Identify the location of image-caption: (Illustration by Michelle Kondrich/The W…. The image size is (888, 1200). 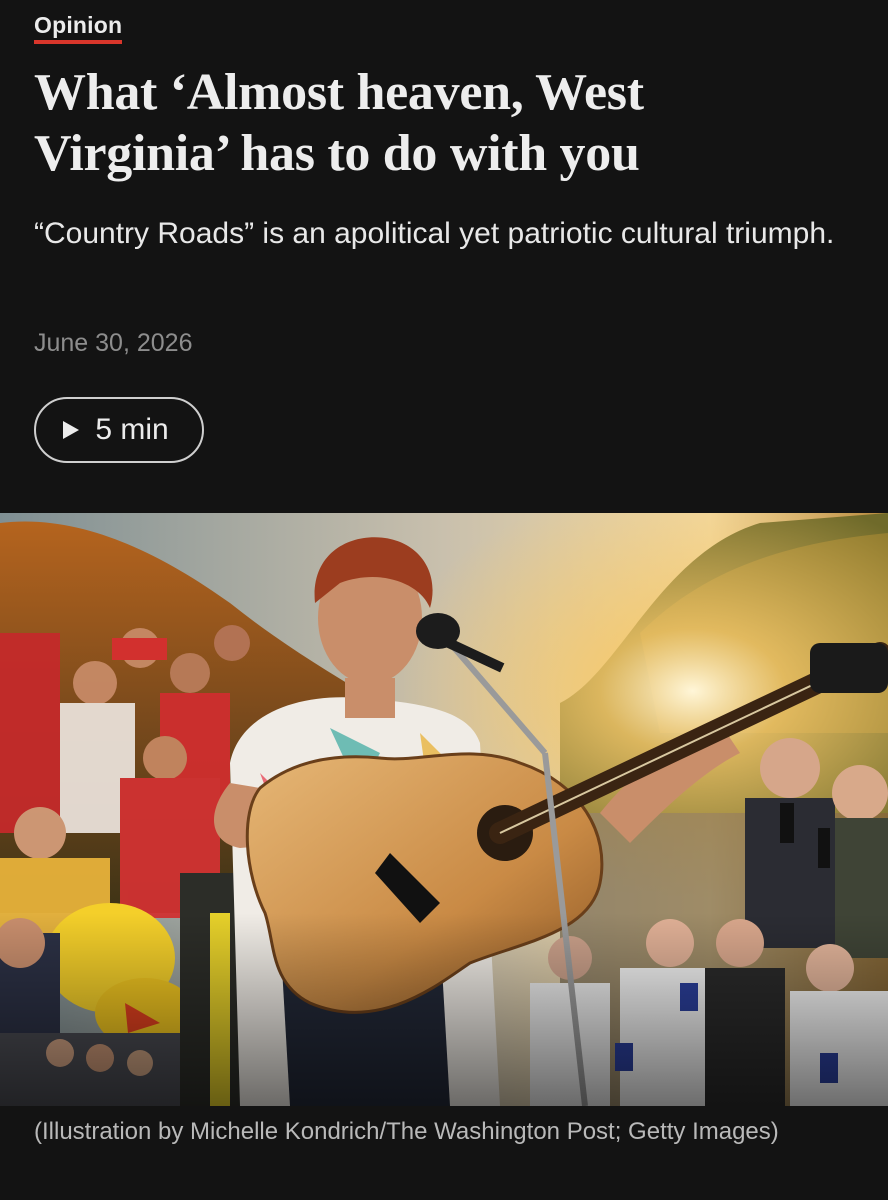
(406, 1131).